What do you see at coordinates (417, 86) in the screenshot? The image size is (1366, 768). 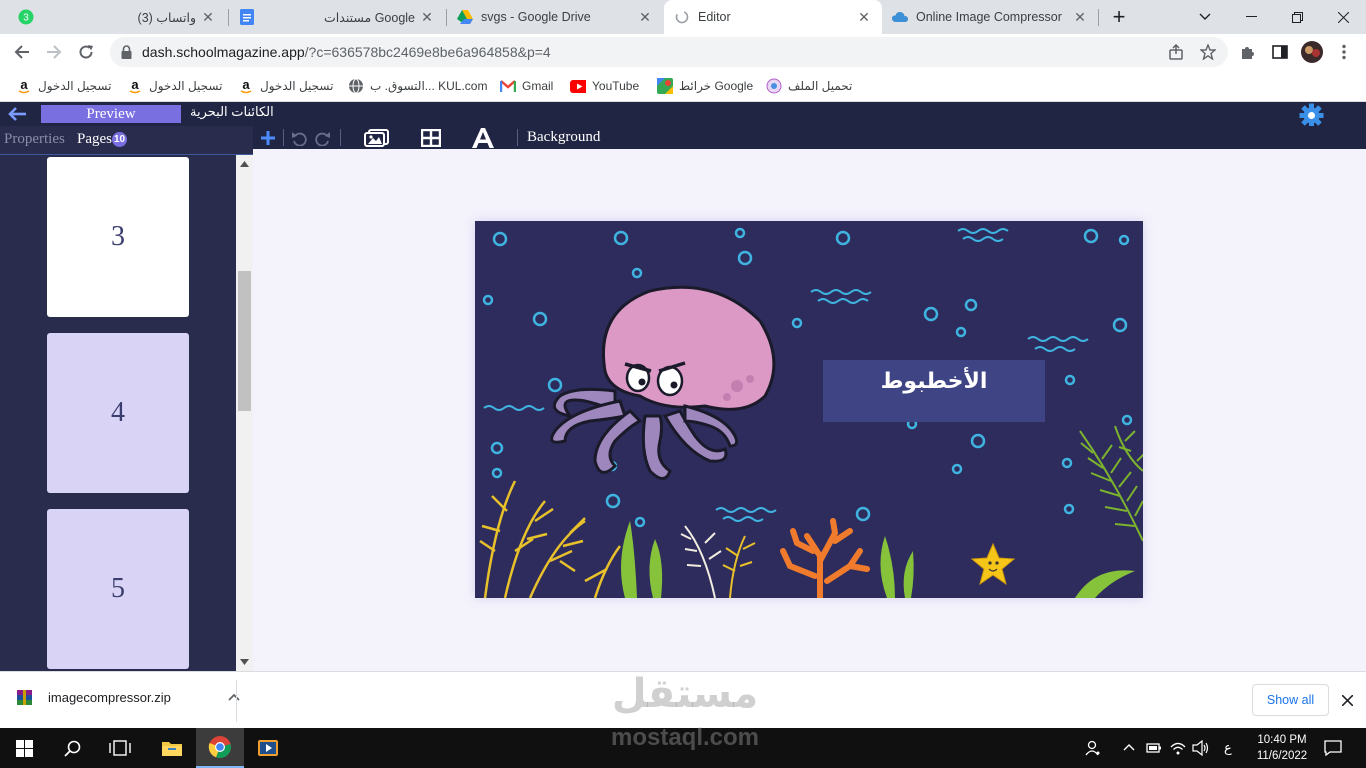 I see `bookmark-kul: التسوق. ب... KUL.com` at bounding box center [417, 86].